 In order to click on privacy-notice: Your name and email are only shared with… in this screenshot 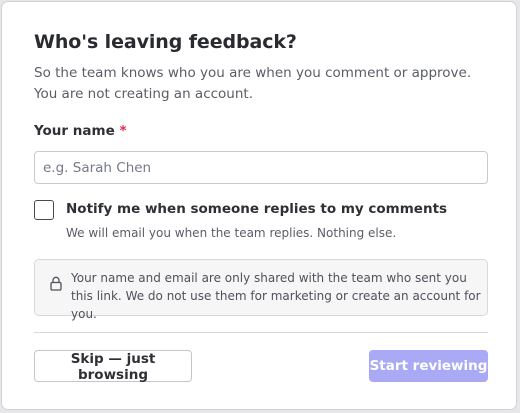, I will do `click(261, 290)`.